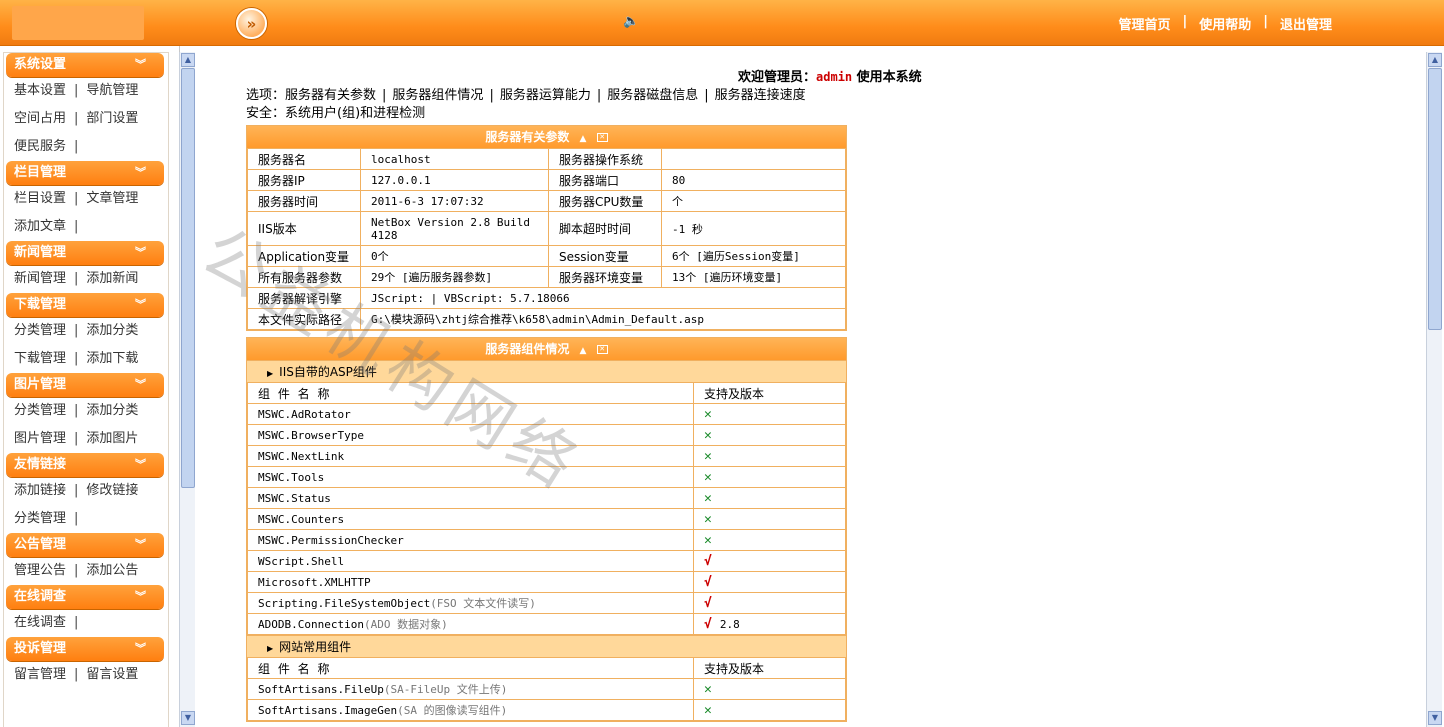  I want to click on menu-section-header: 在线调查 ︾, so click(85, 597).